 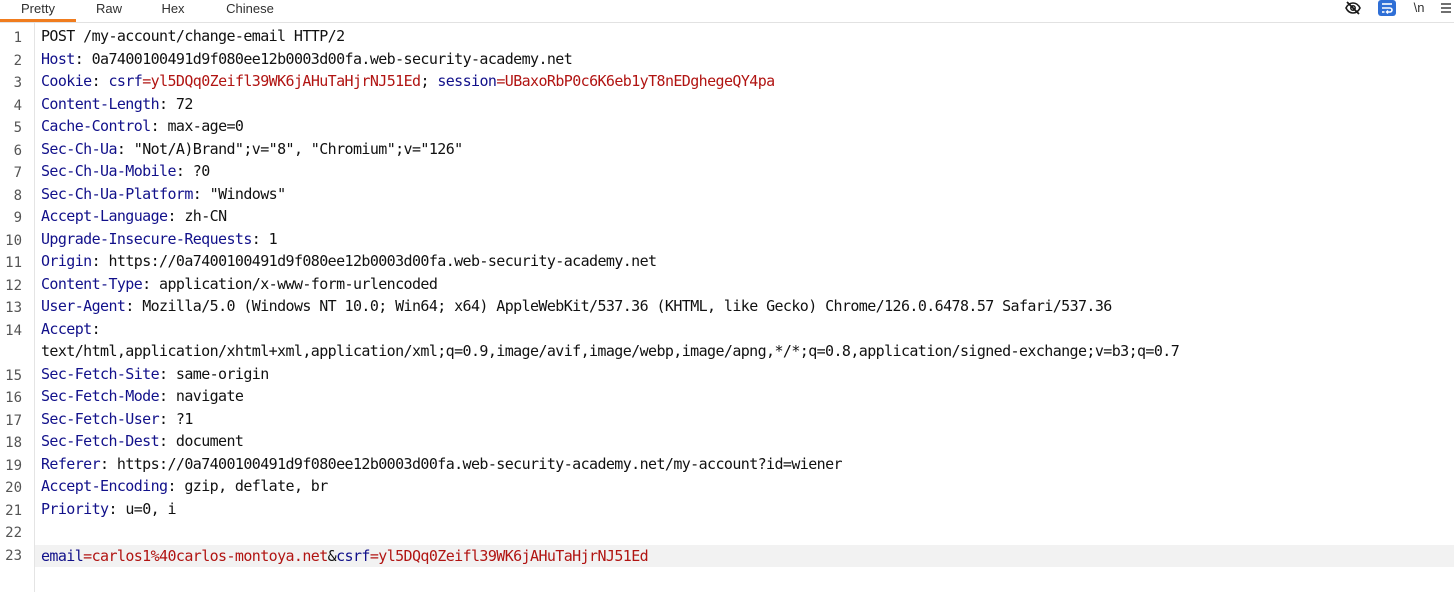 I want to click on header-value: "Windows", so click(x=247, y=193).